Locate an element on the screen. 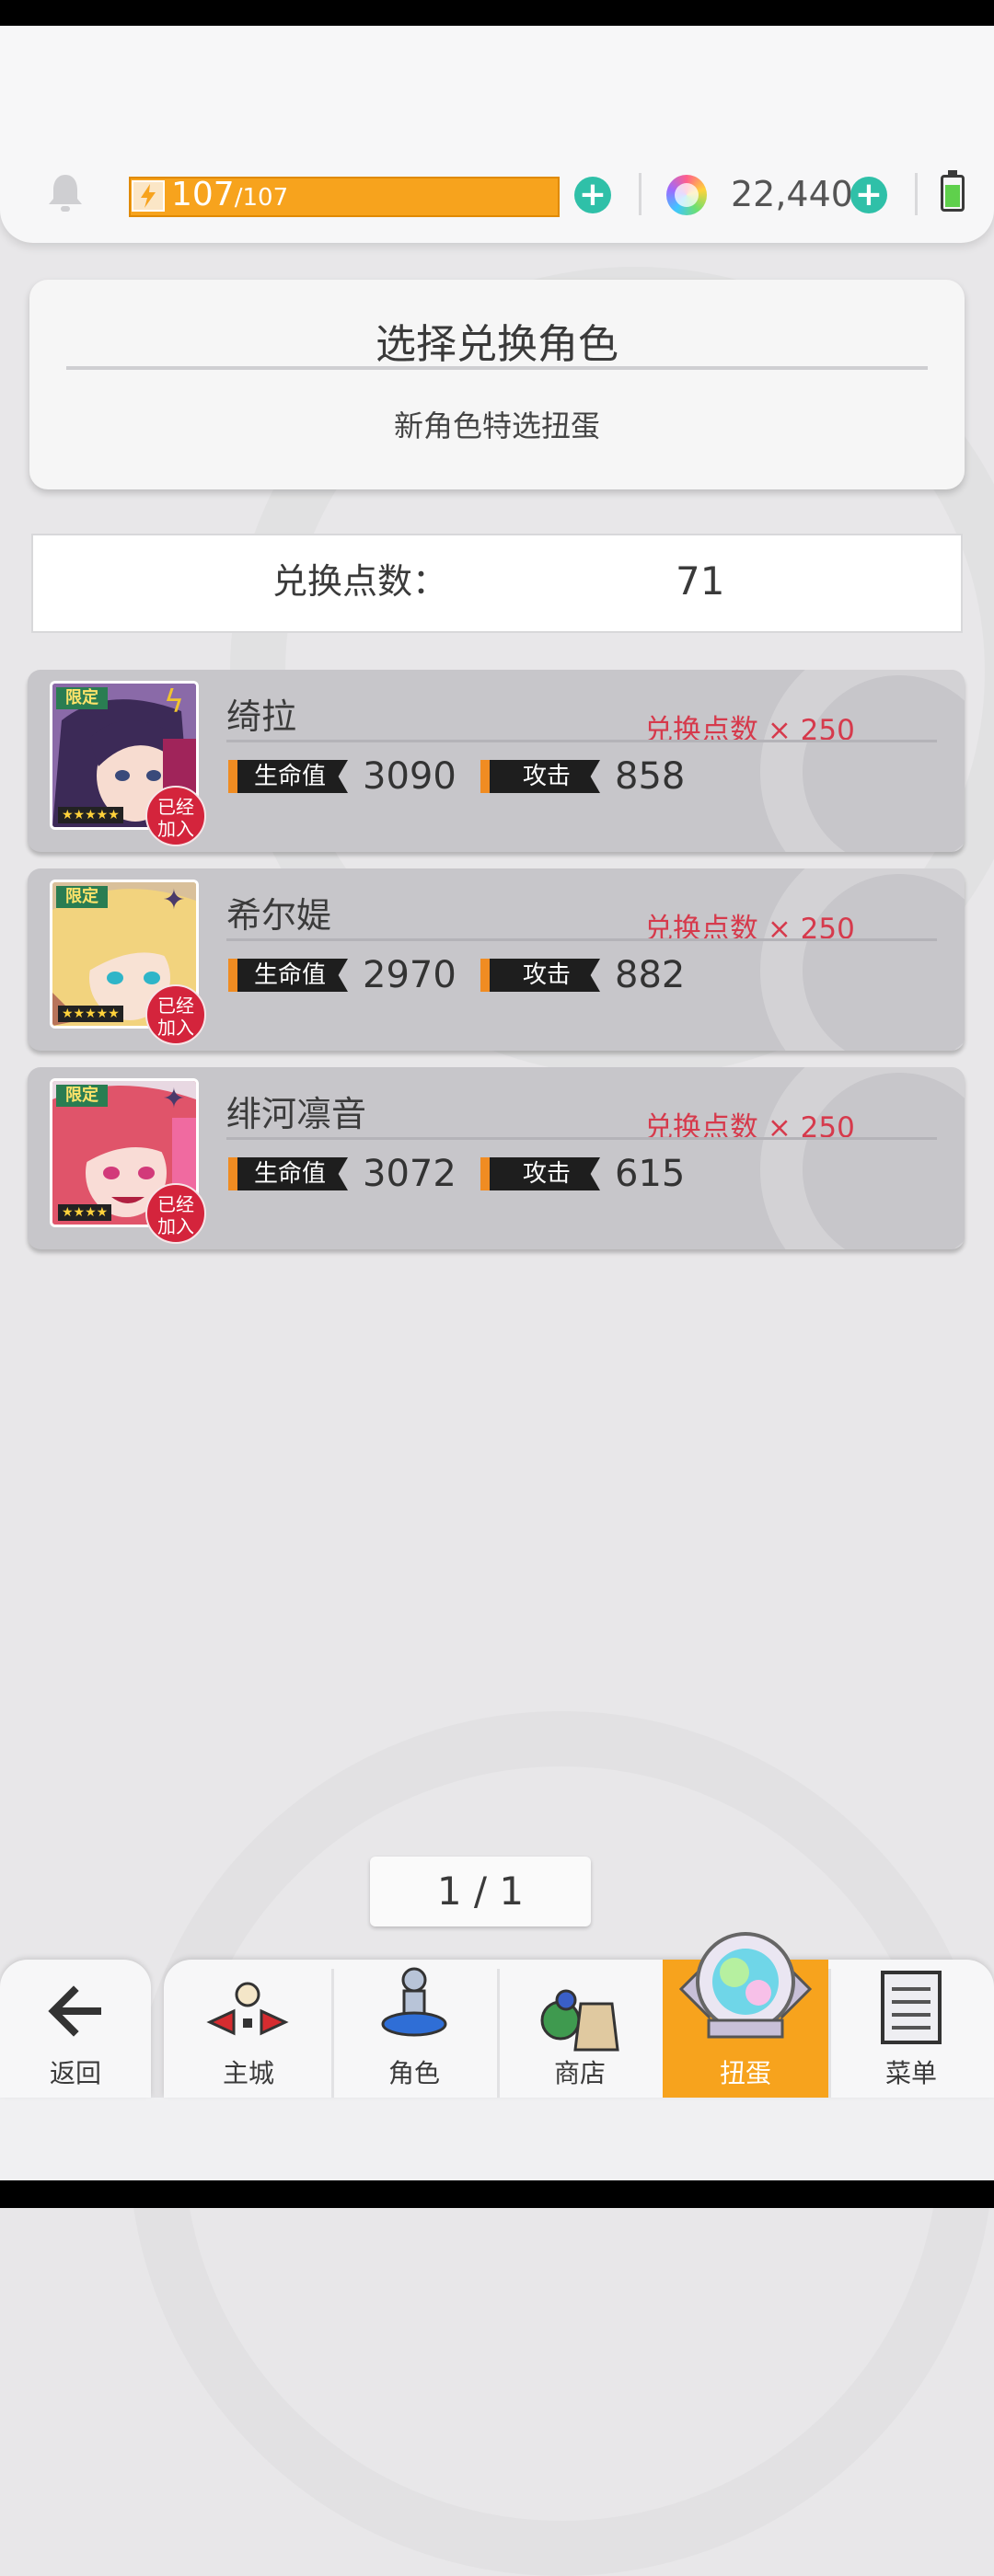  exchange-points-label: 兑换点数： is located at coordinates (360, 581).